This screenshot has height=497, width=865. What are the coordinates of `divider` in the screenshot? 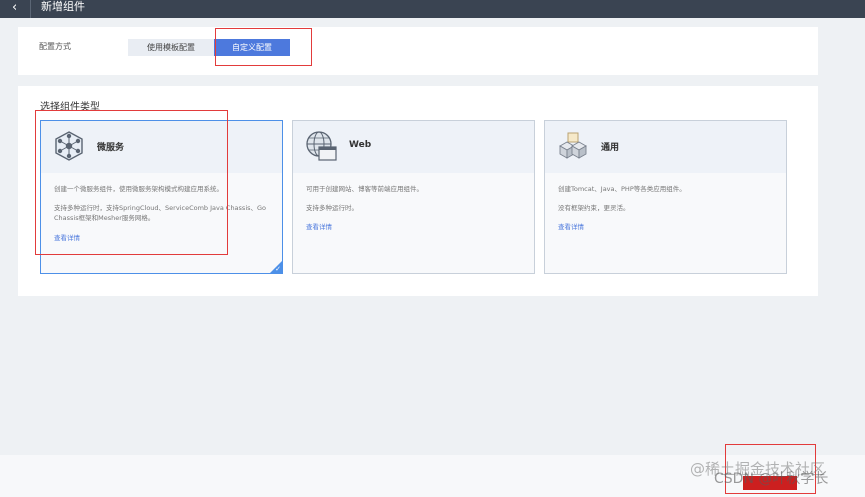 It's located at (30, 9).